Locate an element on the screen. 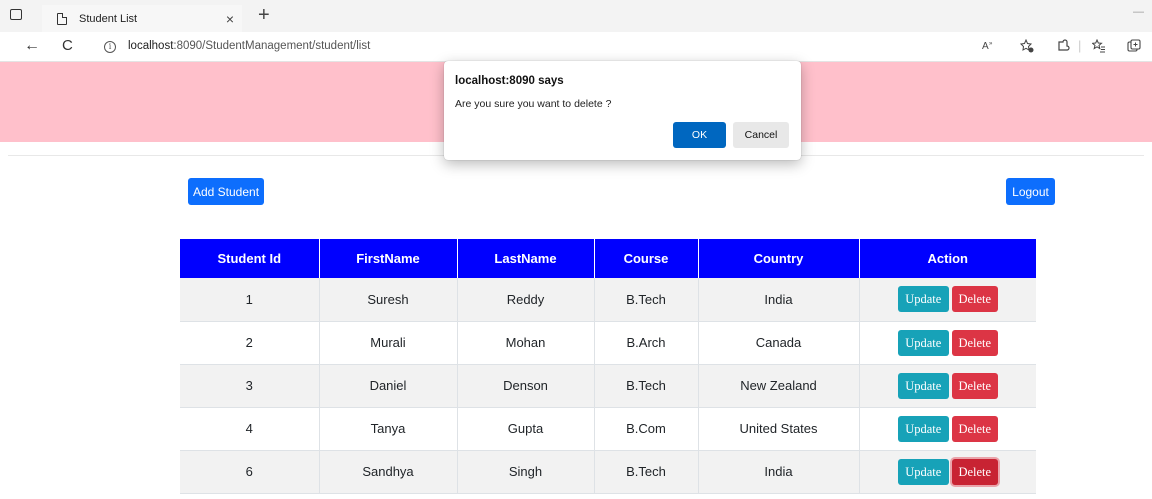 This screenshot has width=1152, height=499. table-row: 1 Suresh Reddy B.Tech India Update Delete is located at coordinates (608, 300).